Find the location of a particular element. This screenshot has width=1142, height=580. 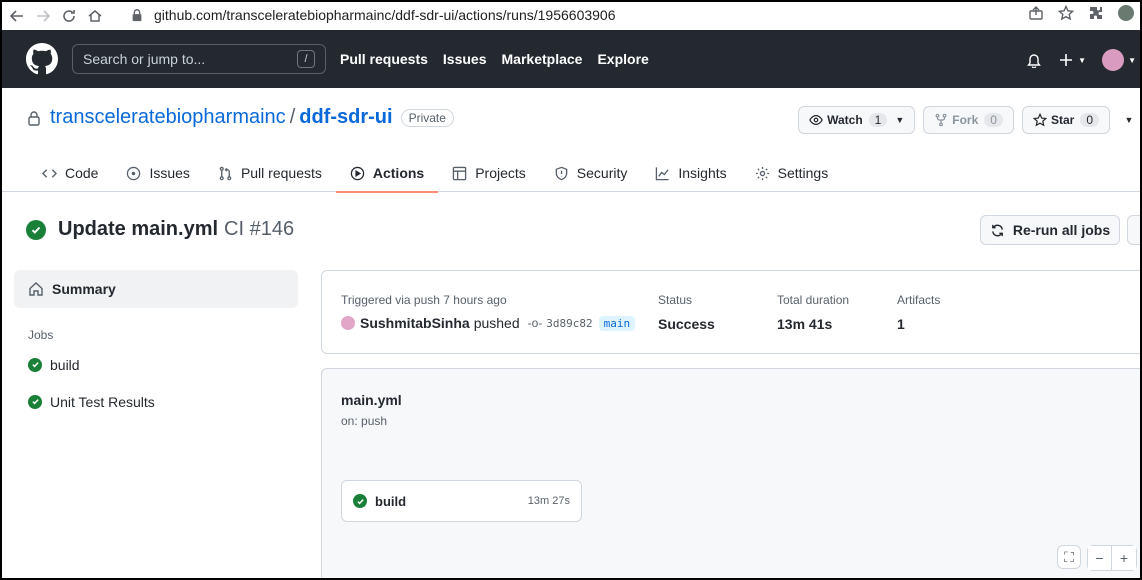

bell-icon is located at coordinates (1034, 60).